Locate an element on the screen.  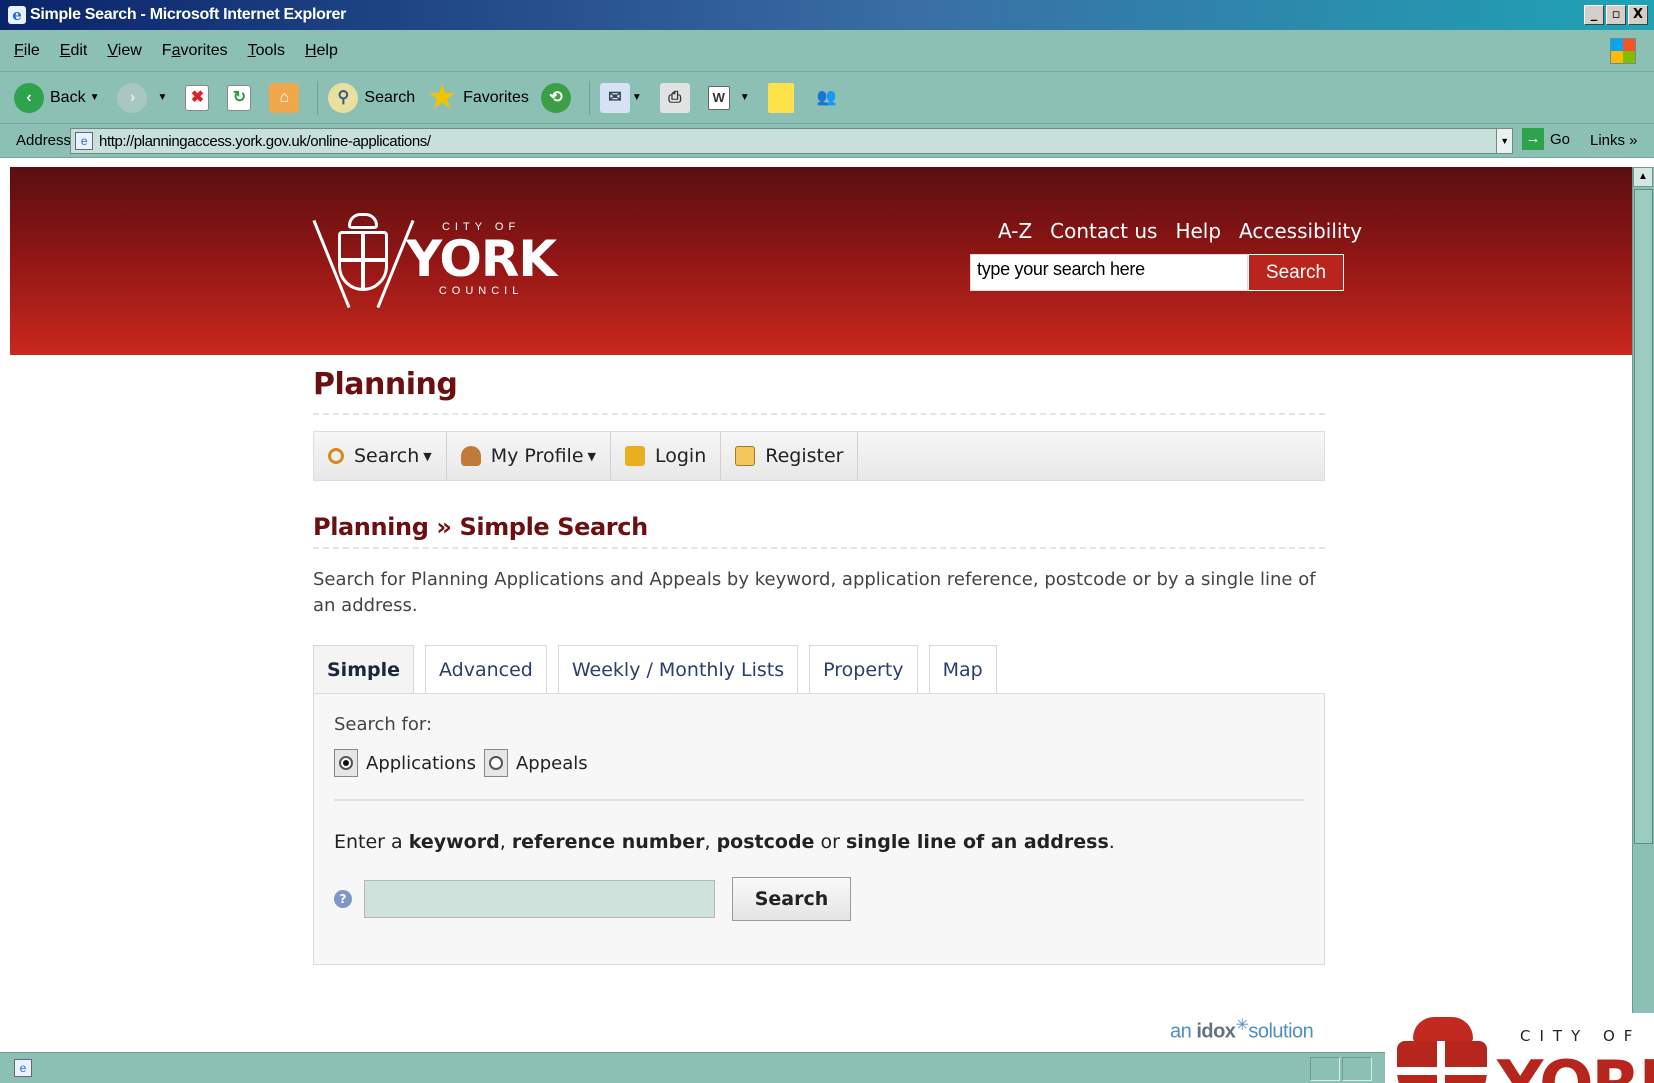
link-help: Help is located at coordinates (1198, 231).